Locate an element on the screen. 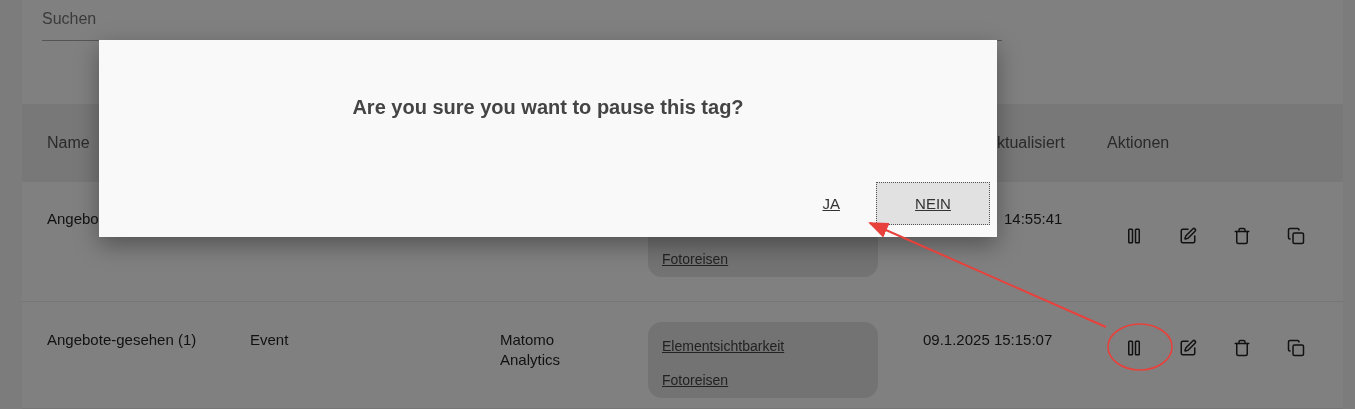  highlight-ellipse is located at coordinates (1140, 347).